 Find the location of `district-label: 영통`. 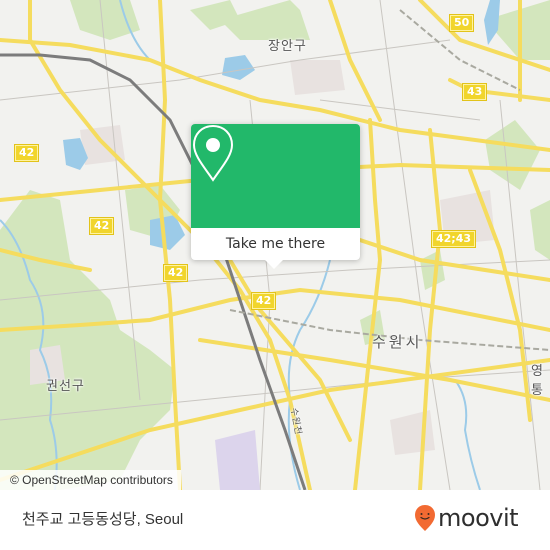

district-label: 영통 is located at coordinates (537, 381).